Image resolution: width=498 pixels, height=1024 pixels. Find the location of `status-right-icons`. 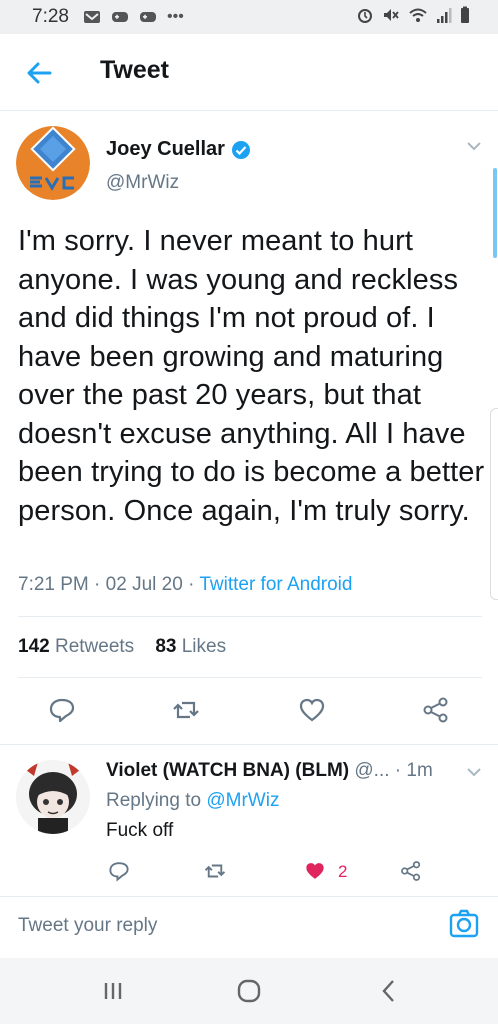

status-right-icons is located at coordinates (413, 15).